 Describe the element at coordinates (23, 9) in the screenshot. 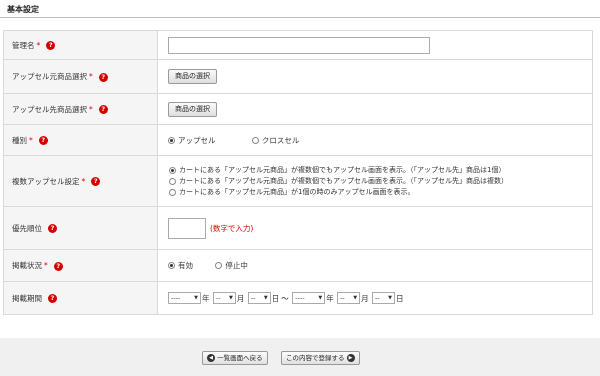

I see `section-title: 基本設定` at that location.